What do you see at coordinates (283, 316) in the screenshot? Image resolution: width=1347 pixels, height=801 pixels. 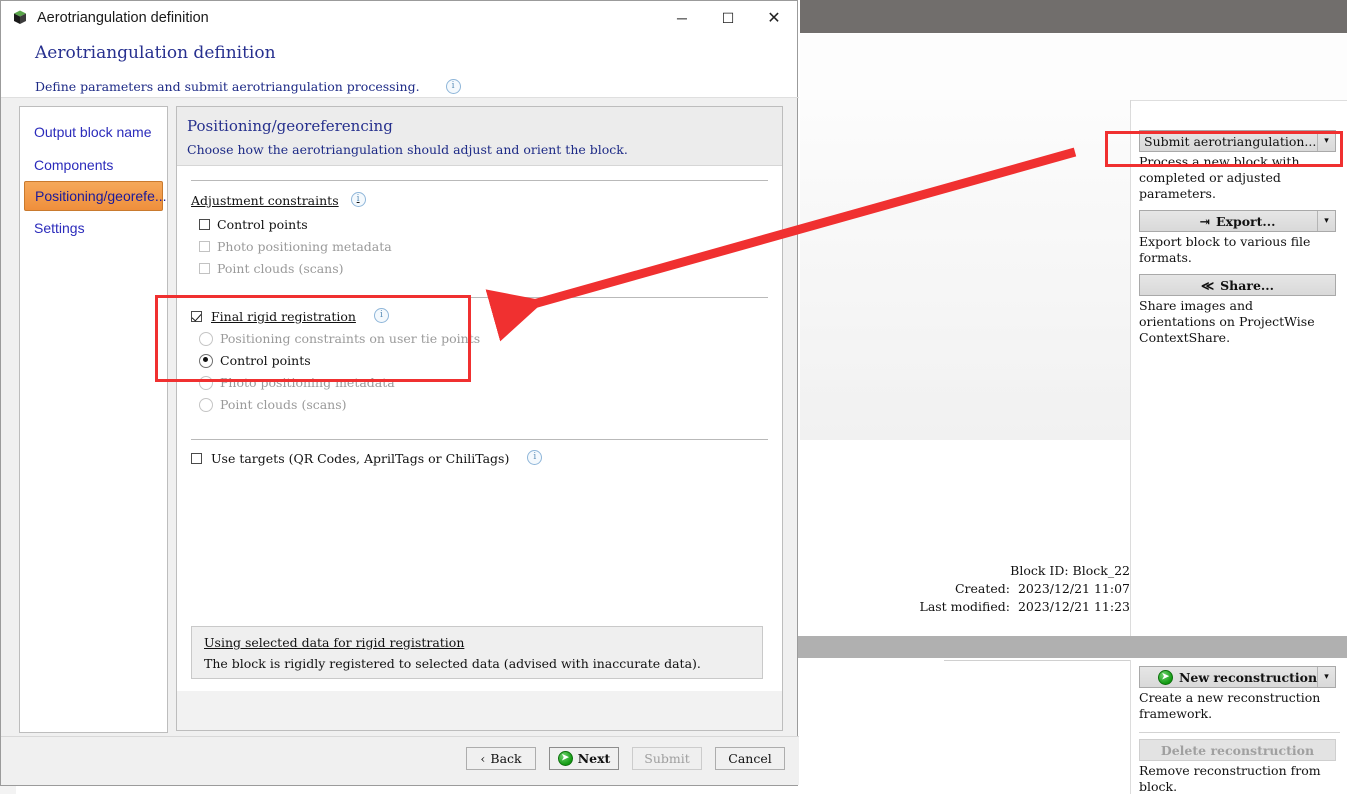 I see `checkbox-label: Final rigid registration` at bounding box center [283, 316].